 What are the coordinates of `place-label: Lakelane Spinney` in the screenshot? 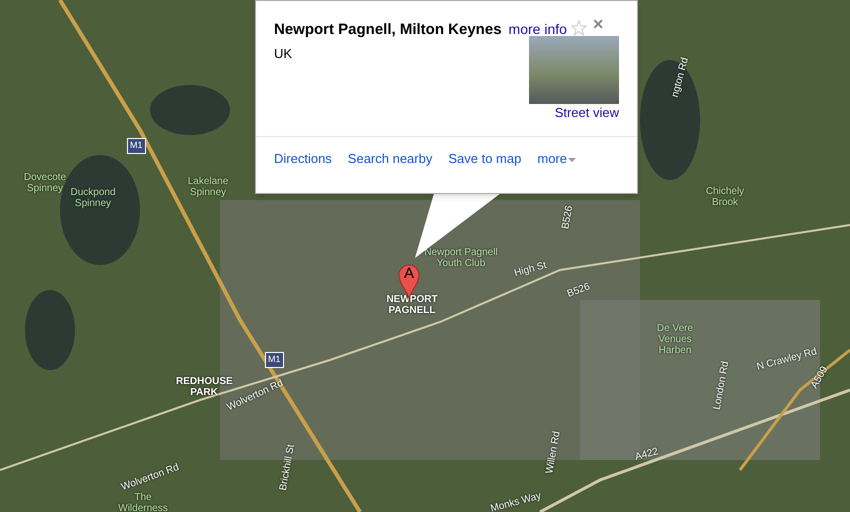 It's located at (208, 187).